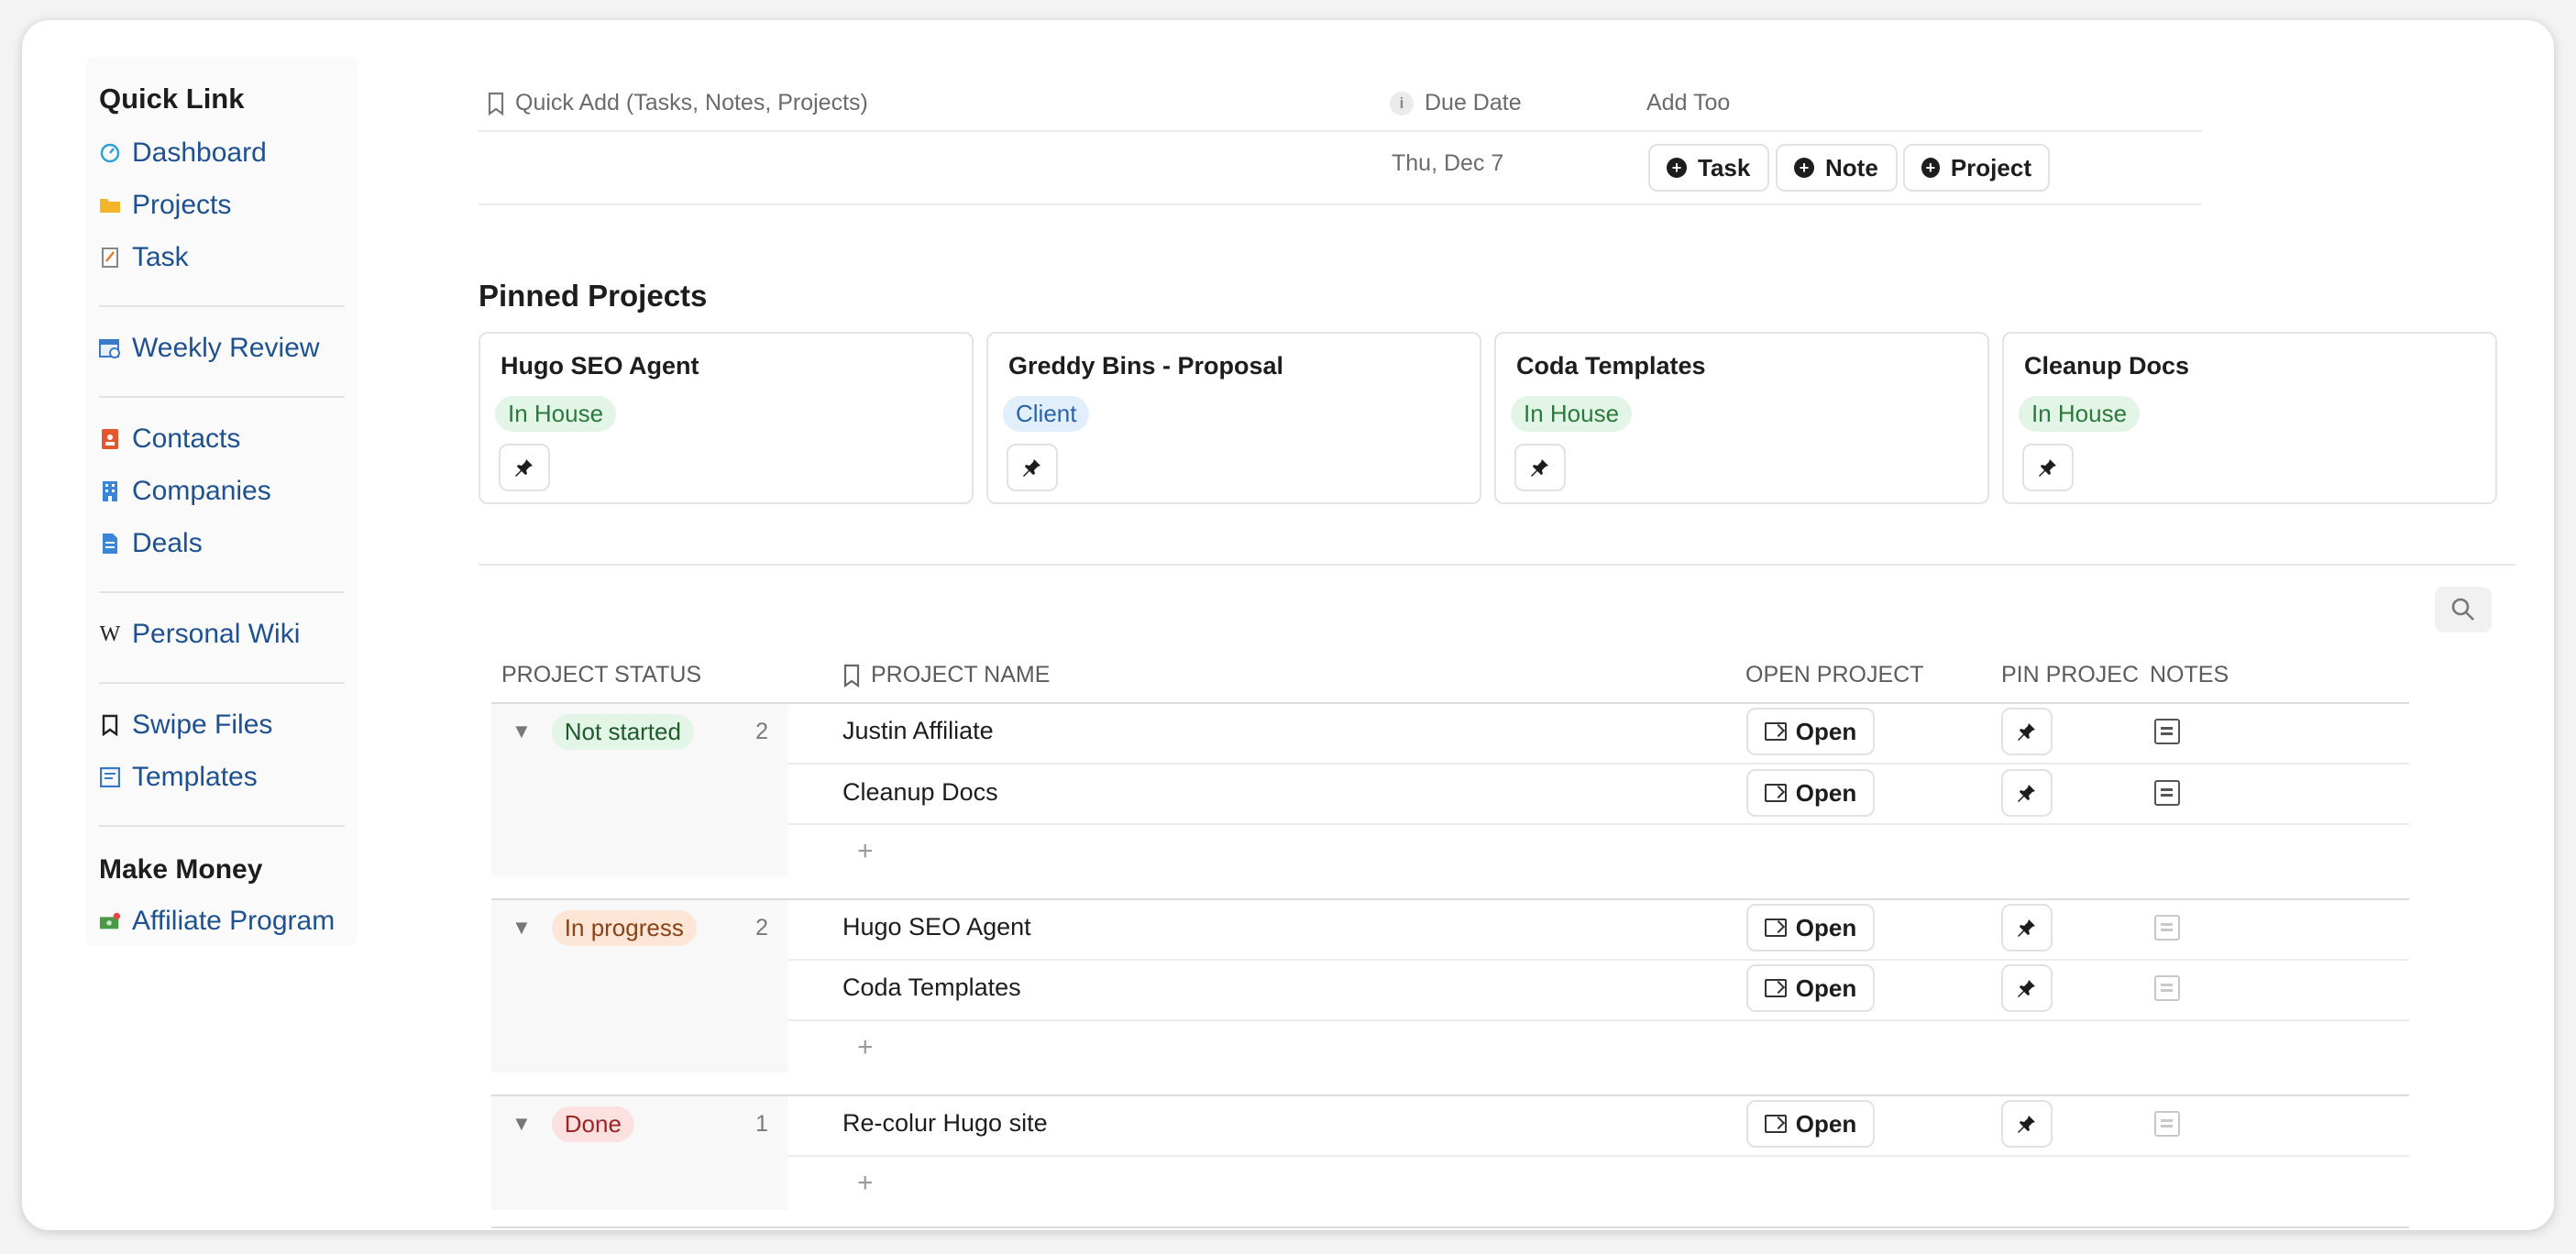 This screenshot has height=1254, width=2576. Describe the element at coordinates (1447, 163) in the screenshot. I see `due-date-value: Thu, Dec 7` at that location.